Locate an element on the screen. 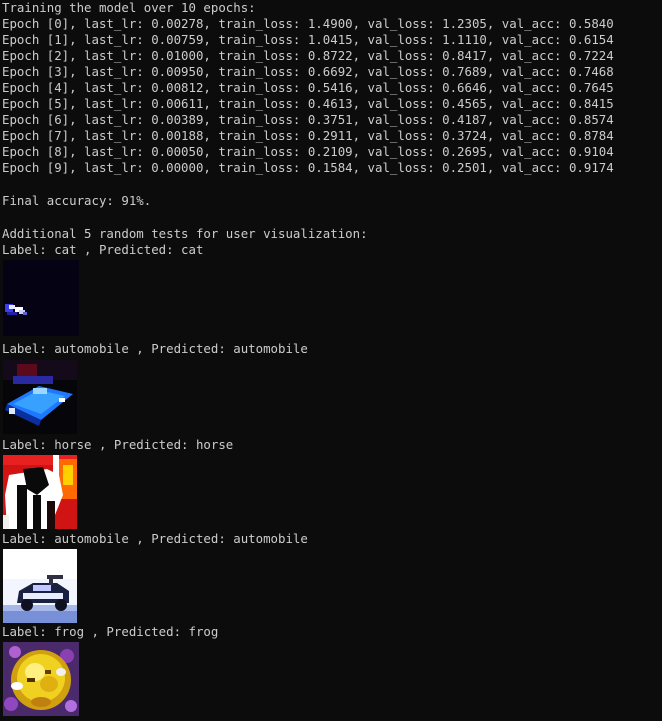 Image resolution: width=662 pixels, height=721 pixels. test-label: Label: cat , Predicted: cat is located at coordinates (103, 249).